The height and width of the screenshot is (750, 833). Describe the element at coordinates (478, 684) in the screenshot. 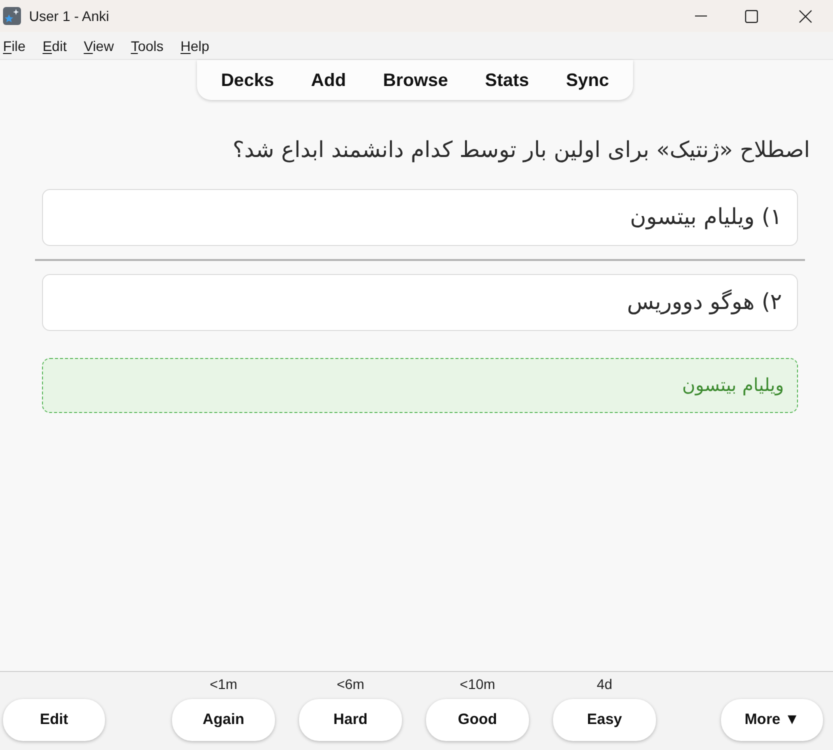

I see `interval-label: <10m` at that location.